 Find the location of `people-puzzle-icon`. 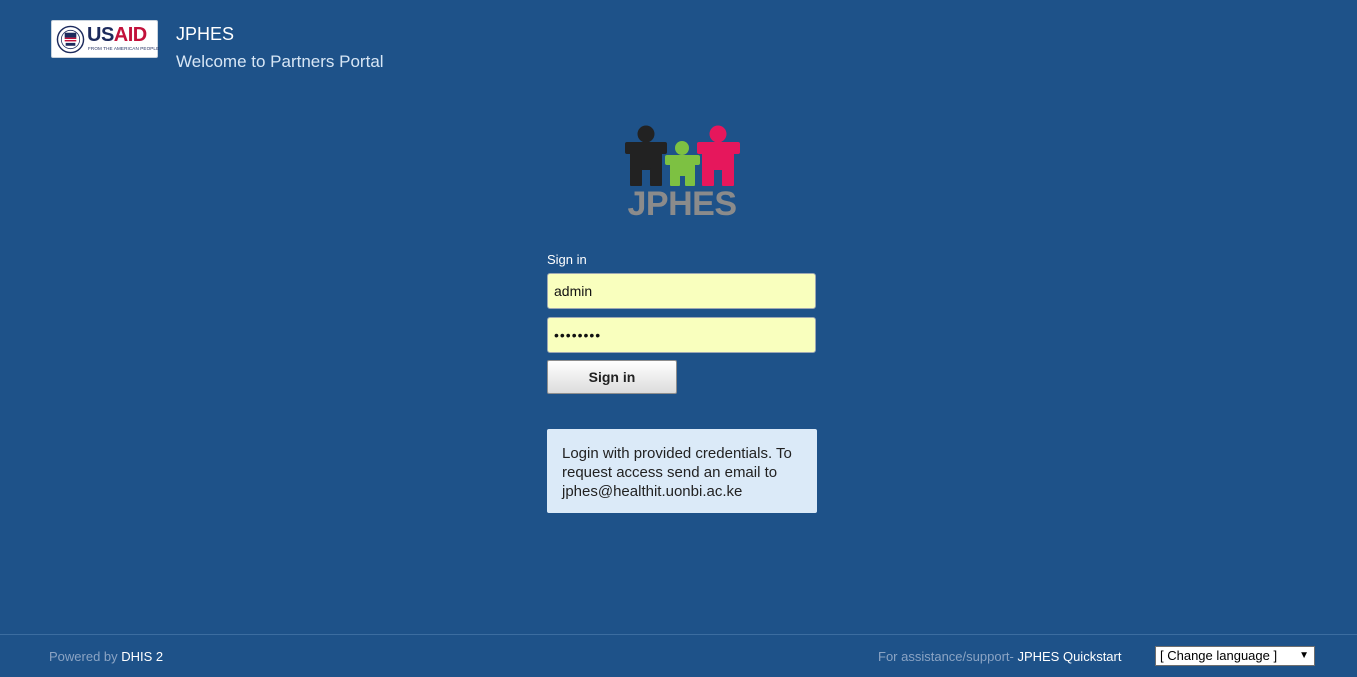

people-puzzle-icon is located at coordinates (682, 155).